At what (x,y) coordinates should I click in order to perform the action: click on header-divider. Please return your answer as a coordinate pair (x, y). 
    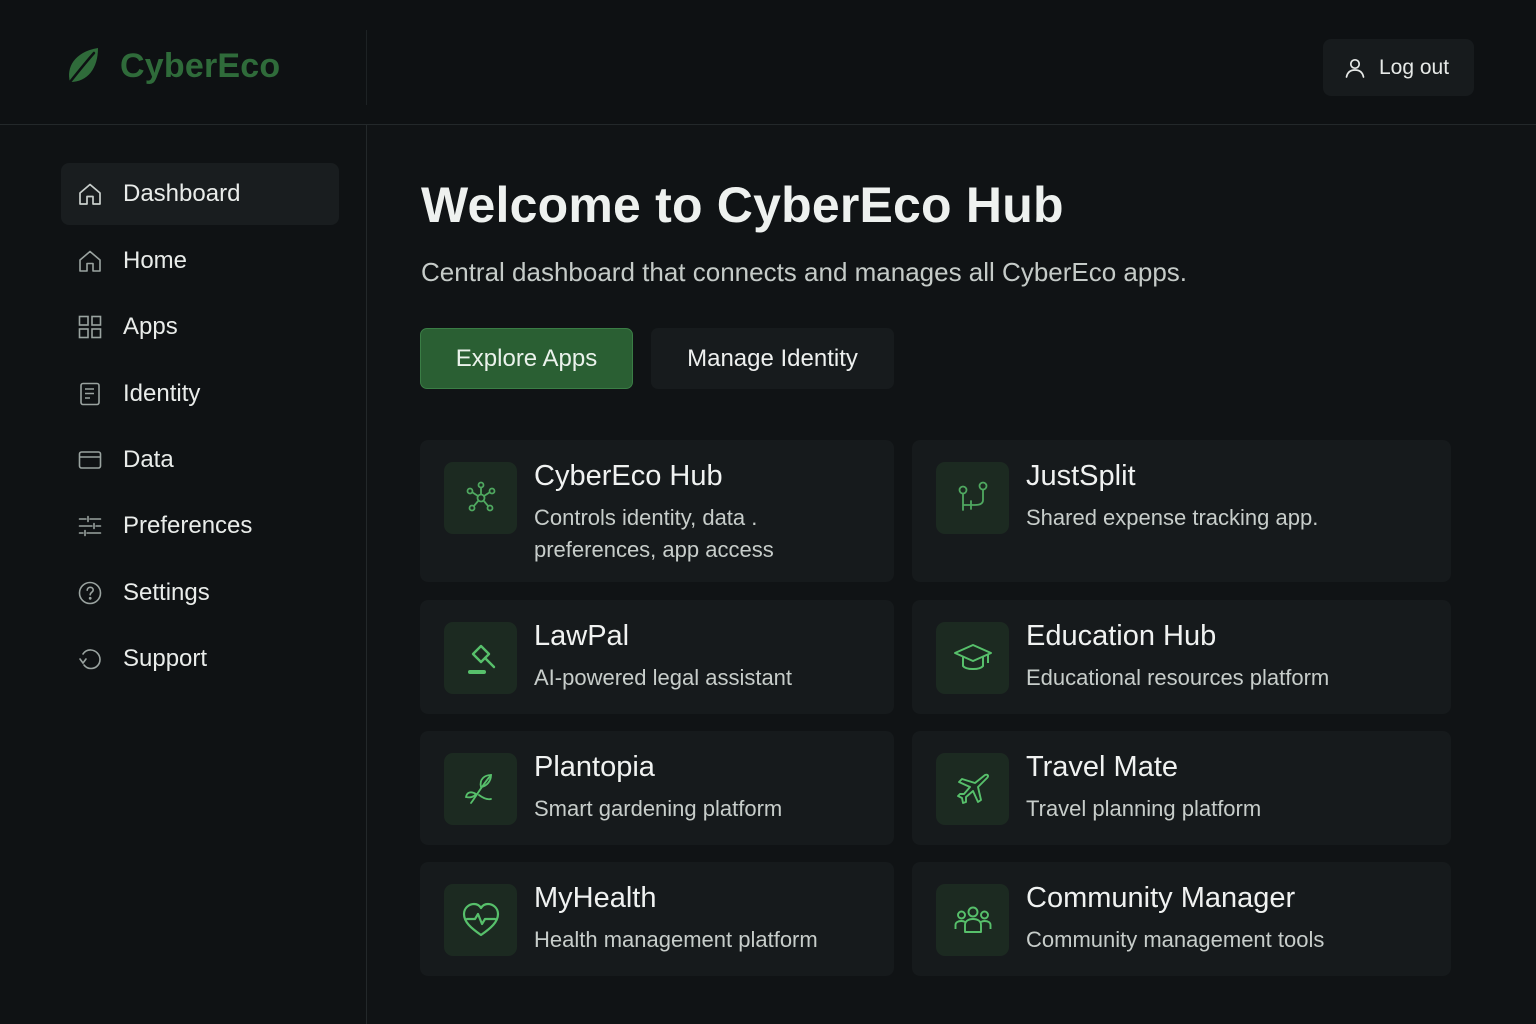
    Looking at the image, I should click on (366, 67).